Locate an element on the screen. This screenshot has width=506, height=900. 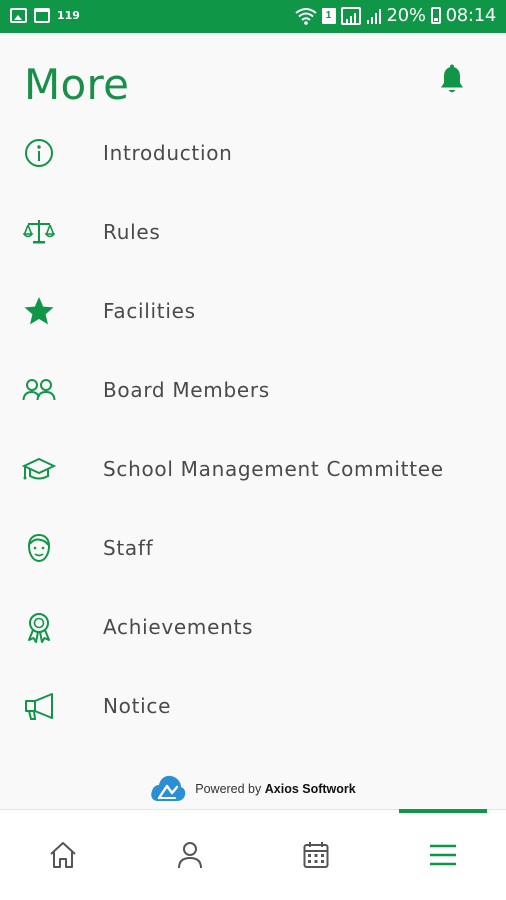
menu-item-introduction: Introduction is located at coordinates (253, 152).